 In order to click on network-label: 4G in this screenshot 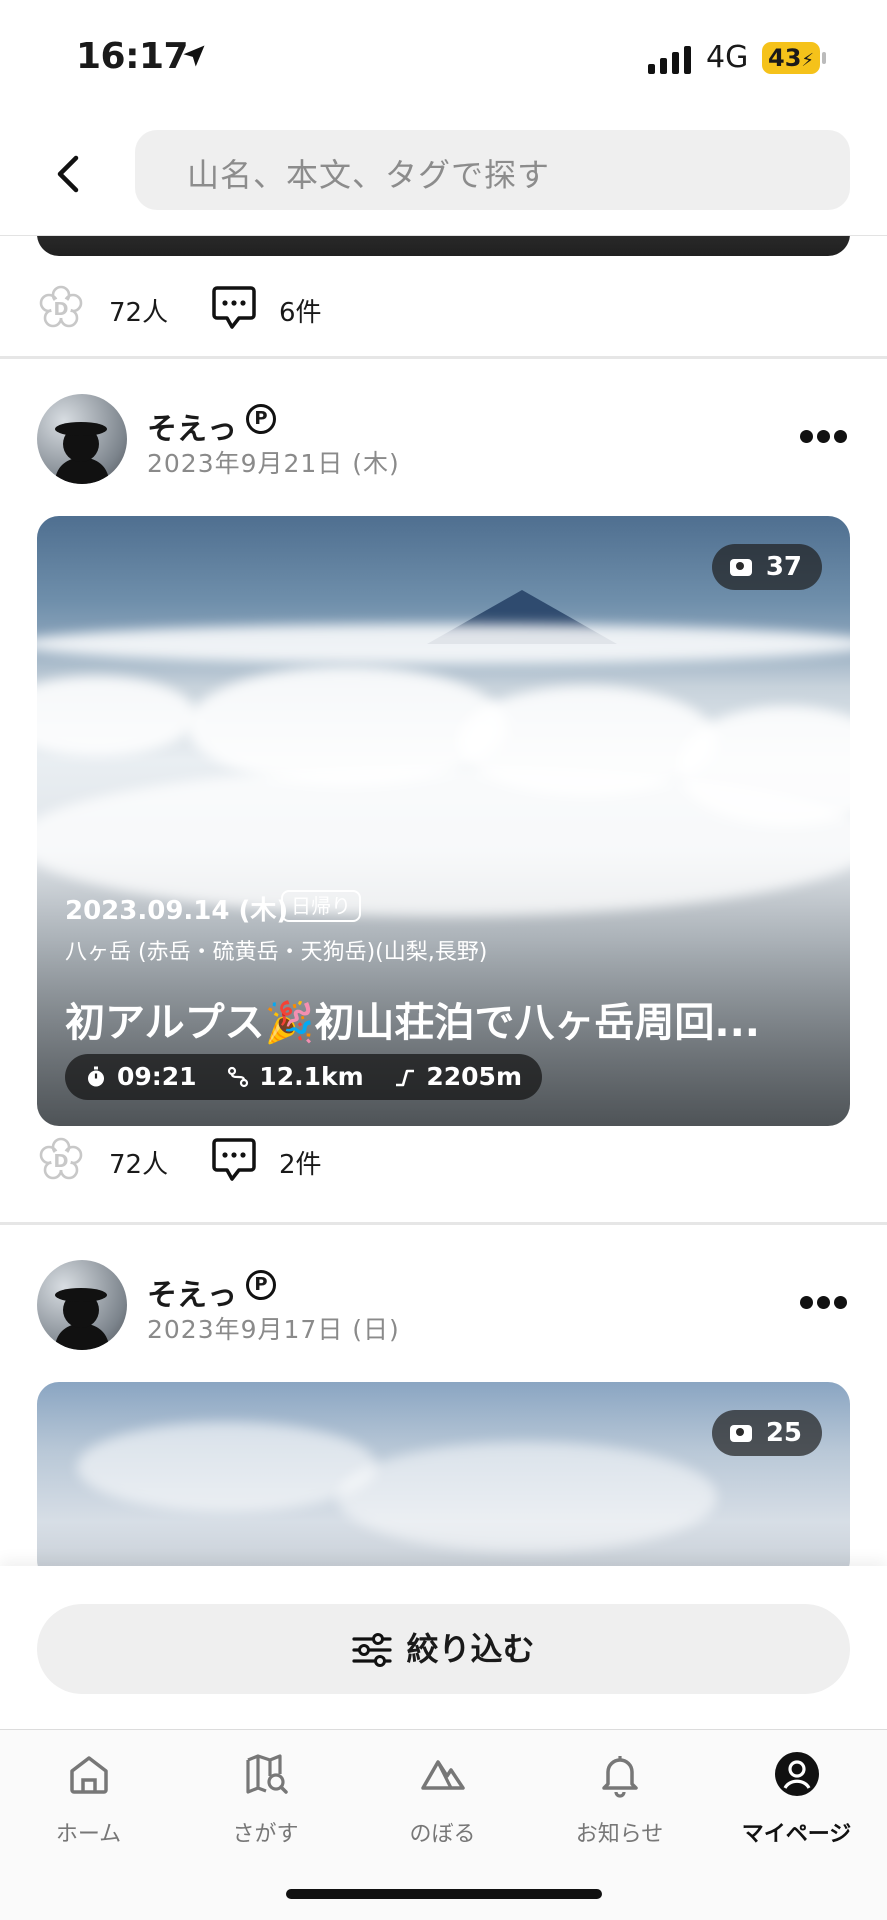, I will do `click(727, 57)`.